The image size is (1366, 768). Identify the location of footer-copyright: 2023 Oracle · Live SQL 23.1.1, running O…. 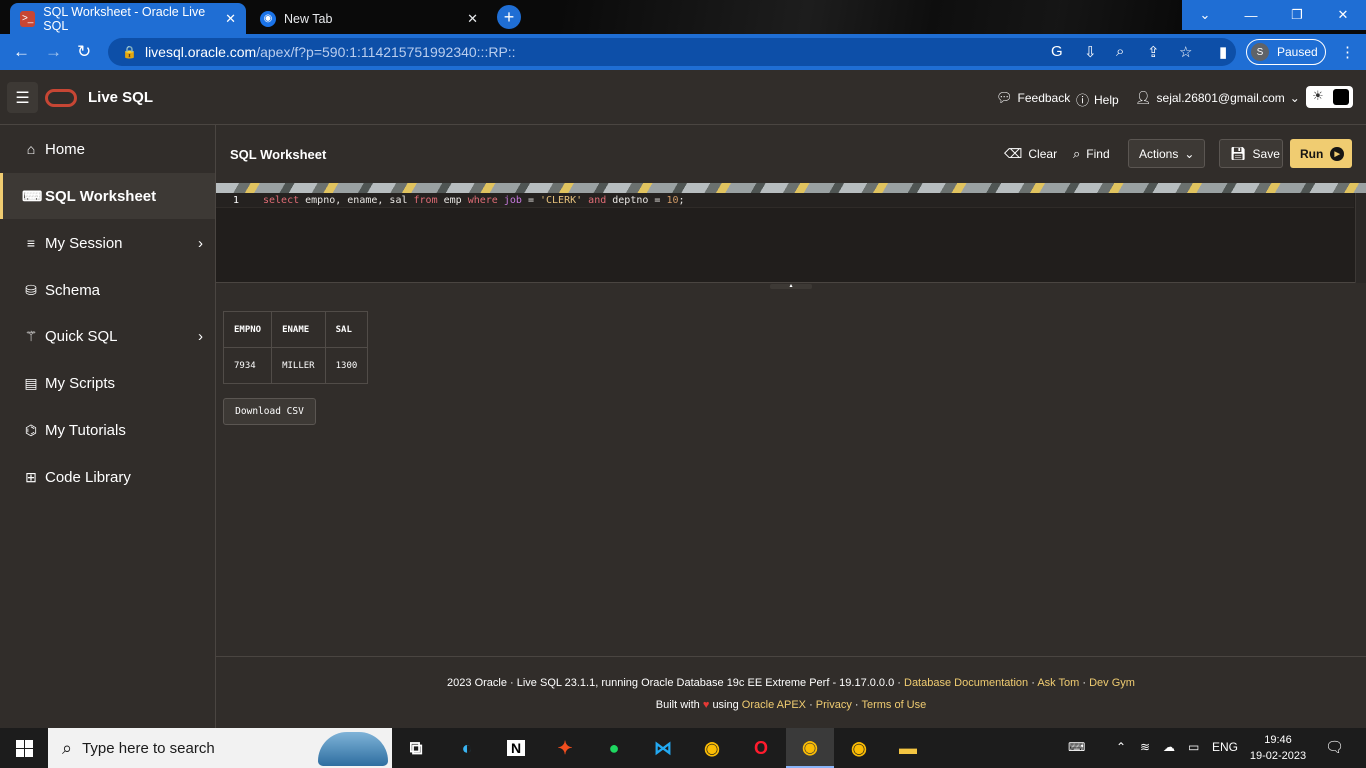
(674, 683).